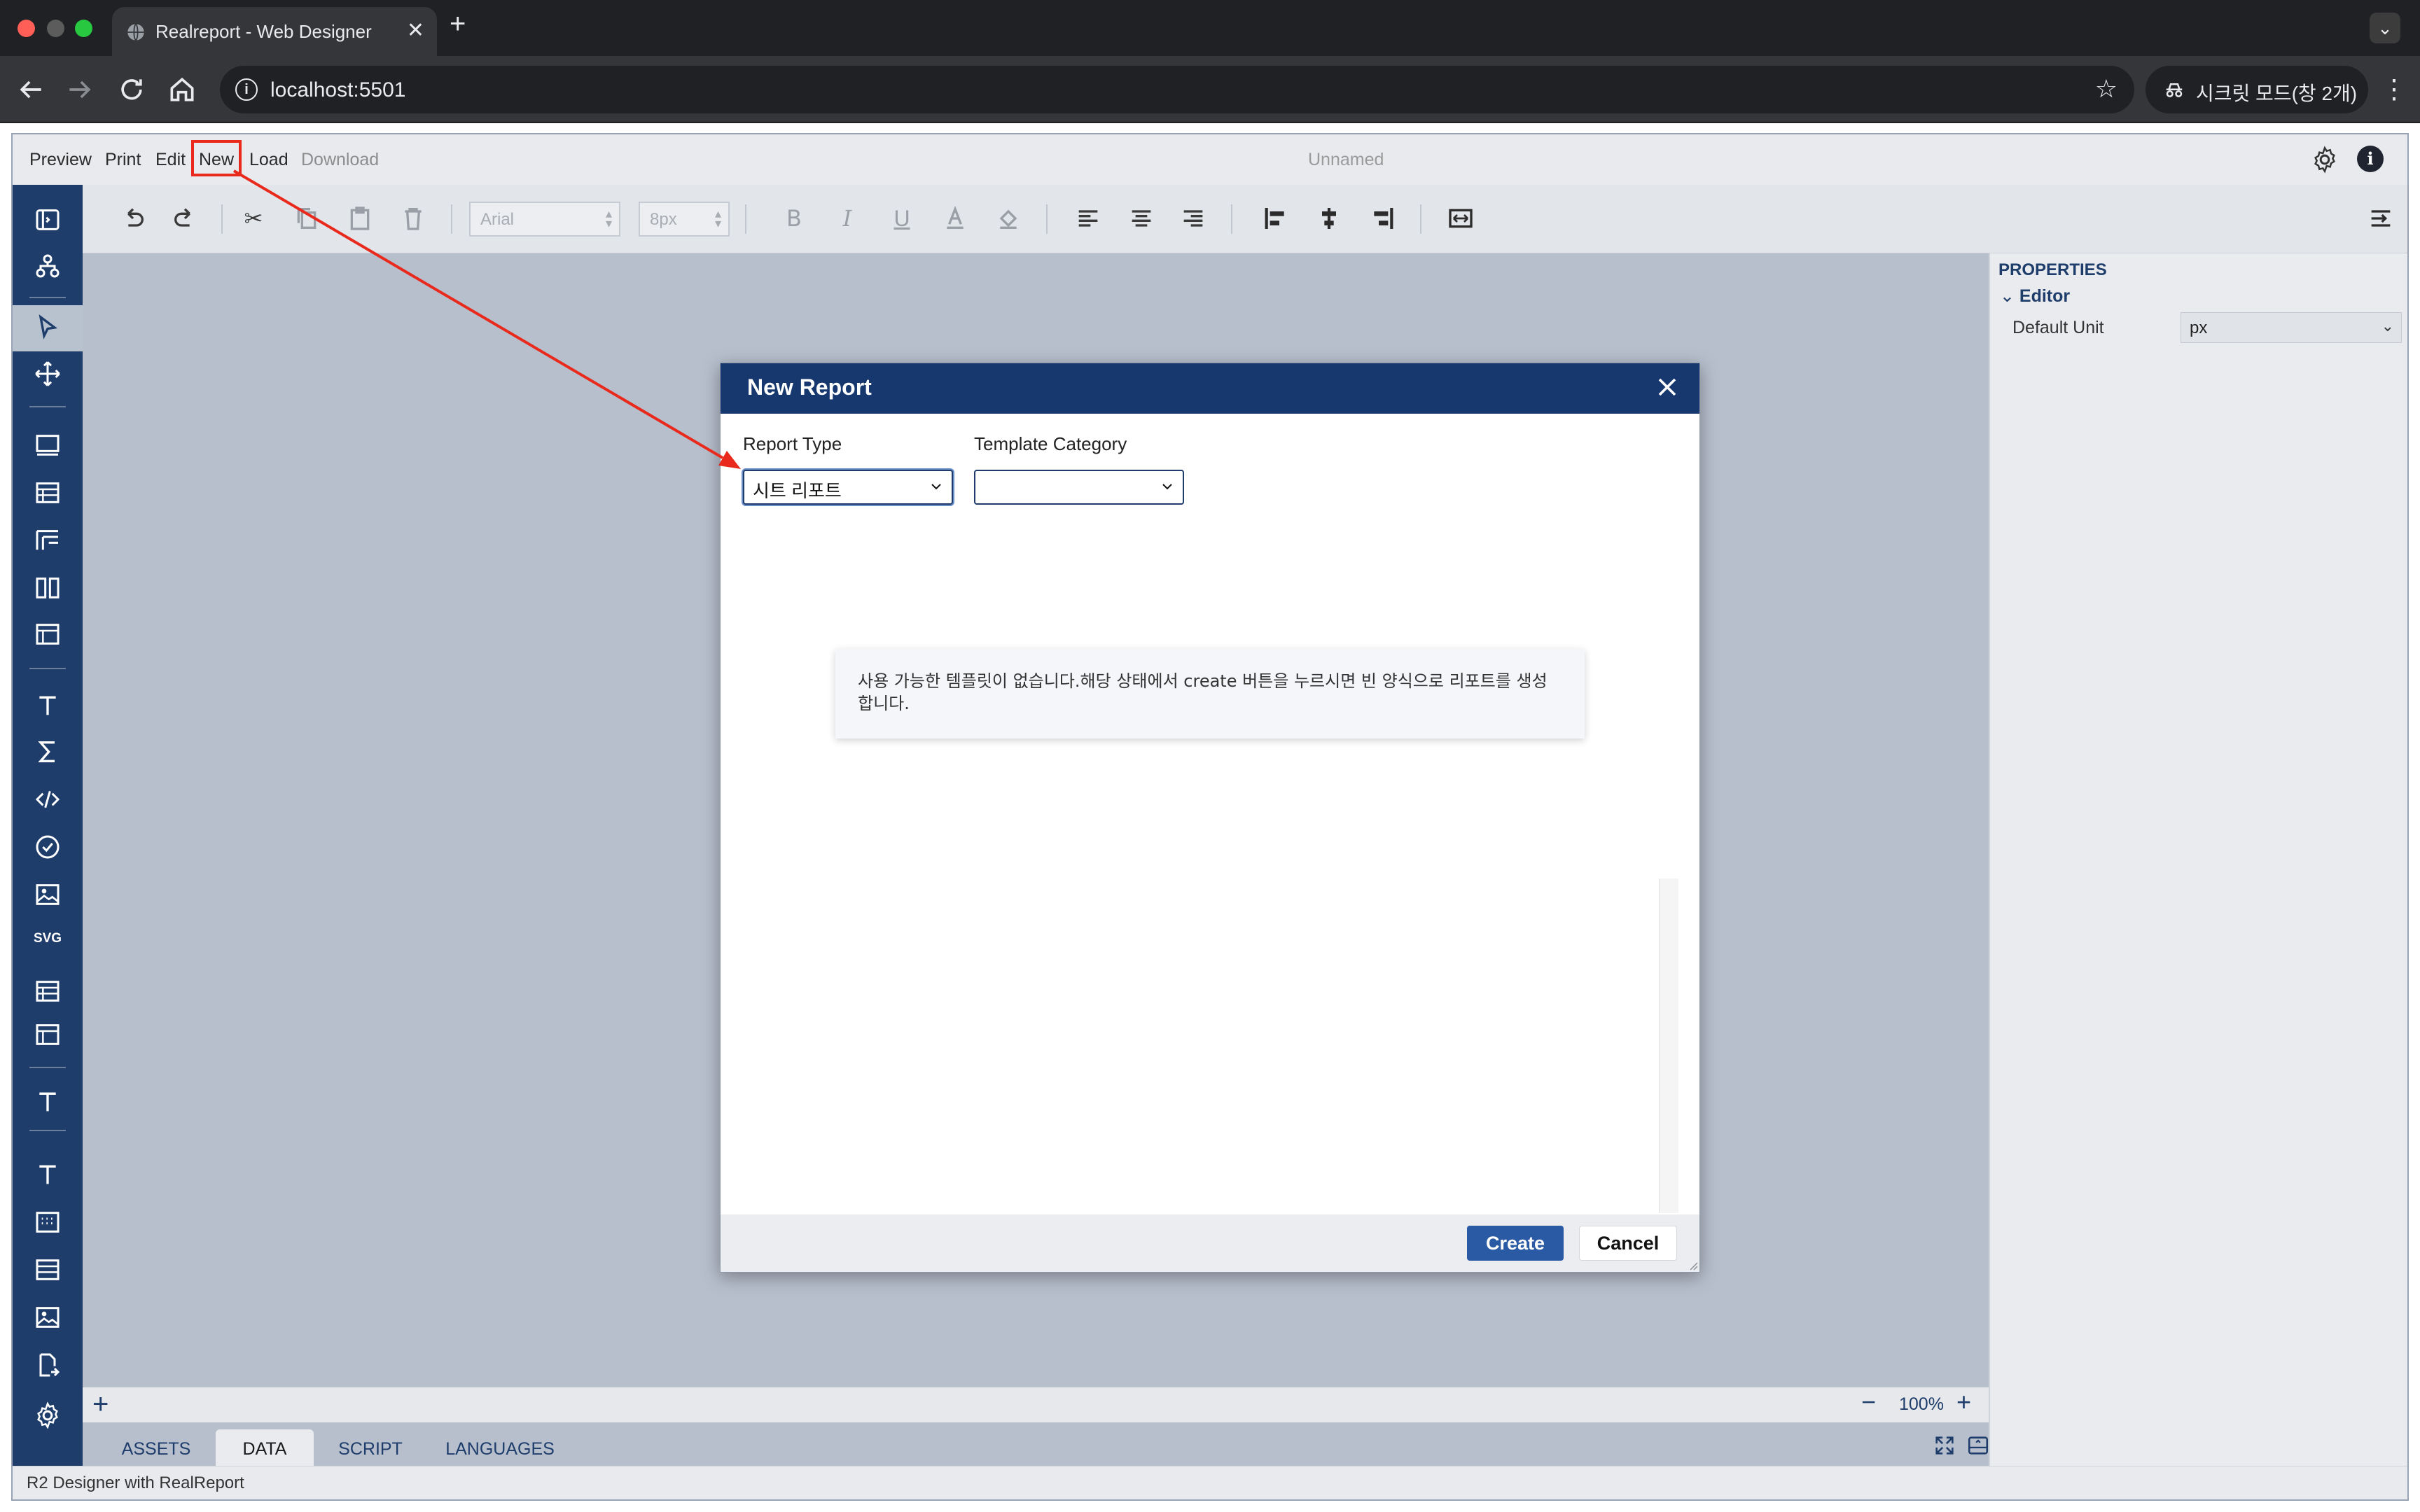 The height and width of the screenshot is (1512, 2420). What do you see at coordinates (1276, 218) in the screenshot?
I see `align-objects-left-icon` at bounding box center [1276, 218].